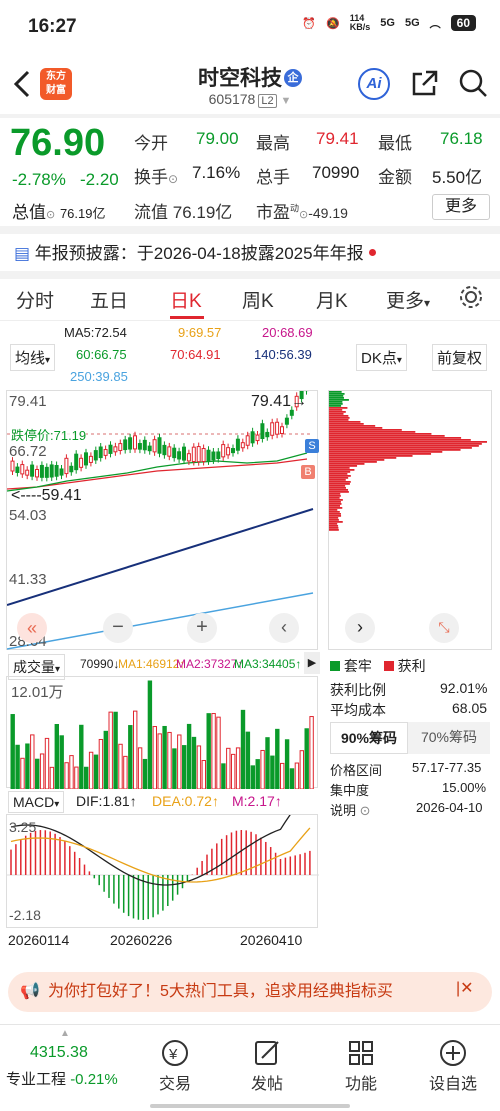 The width and height of the screenshot is (500, 1111). I want to click on active-tab-indicator, so click(187, 317).